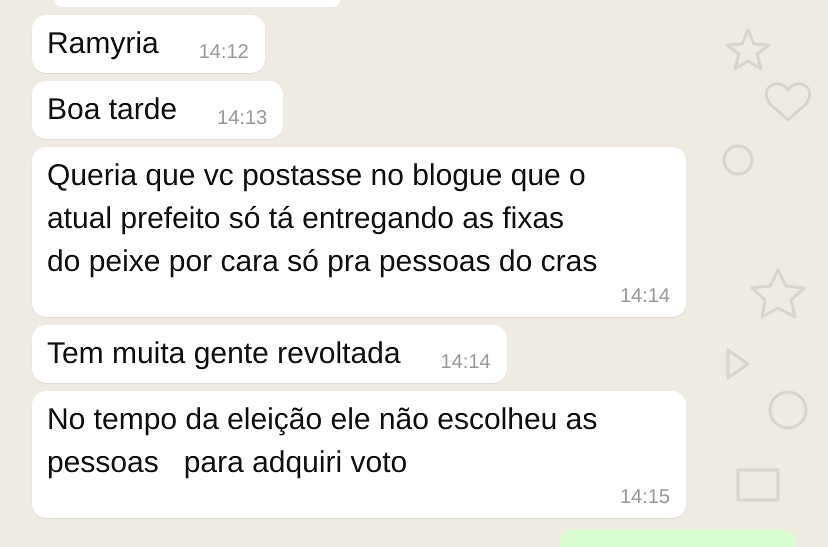  What do you see at coordinates (322, 219) in the screenshot?
I see `message-text: Queria que vc postasse no blogue que o atual prefeito só tá entregando as fixas do peixe por cara só pra pessoas do cras` at bounding box center [322, 219].